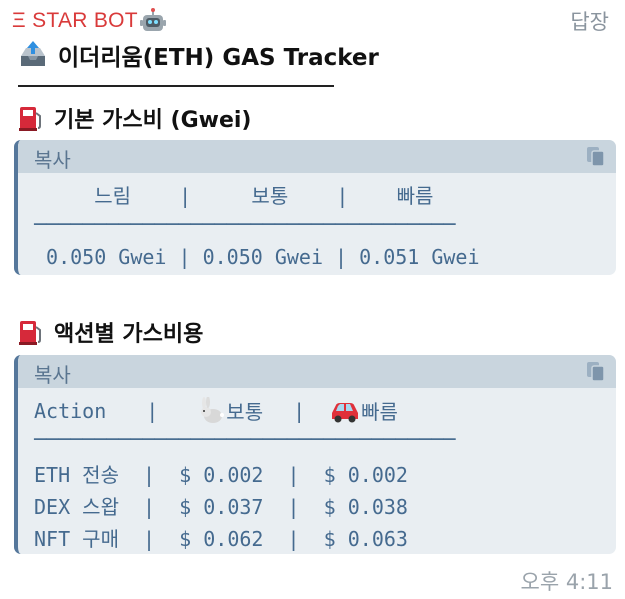  I want to click on code-line-values: 0.050 Gwei | 0.050 Gwei | 0.051 Gwei, so click(257, 257).